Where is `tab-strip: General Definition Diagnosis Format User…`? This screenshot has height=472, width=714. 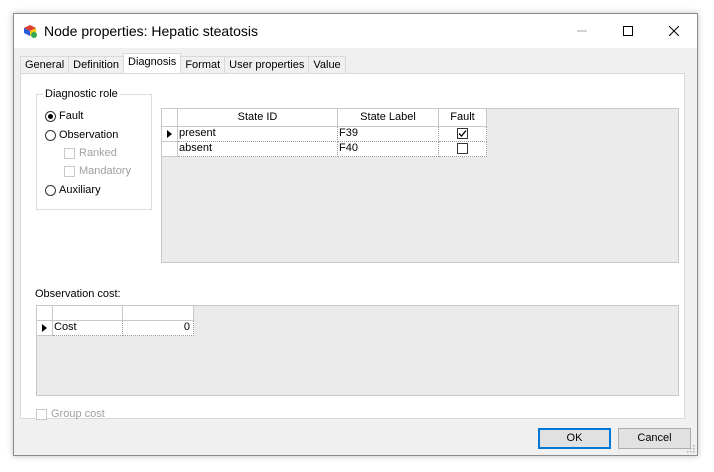 tab-strip: General Definition Diagnosis Format User… is located at coordinates (183, 63).